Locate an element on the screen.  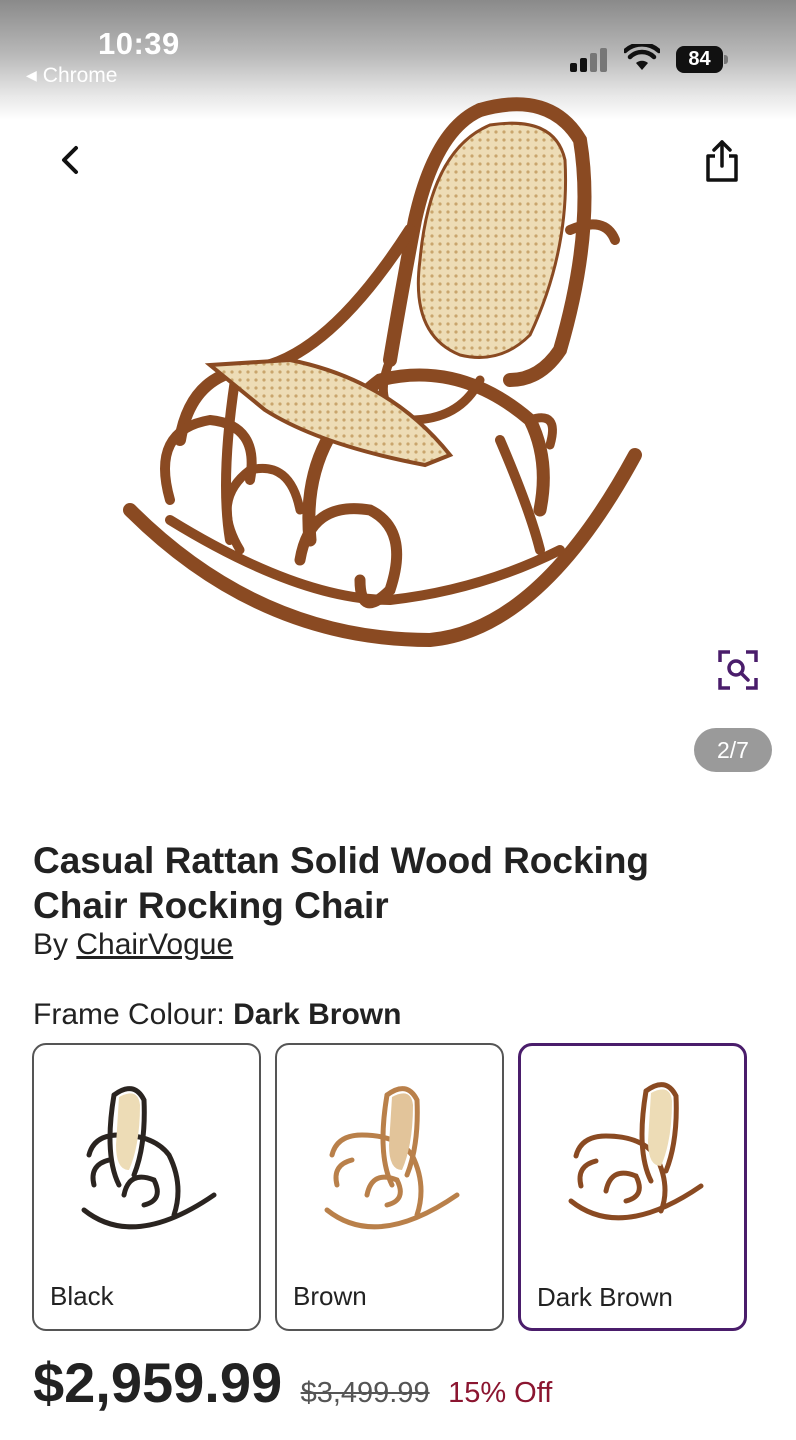
brand-link: ChairVogue is located at coordinates (154, 944).